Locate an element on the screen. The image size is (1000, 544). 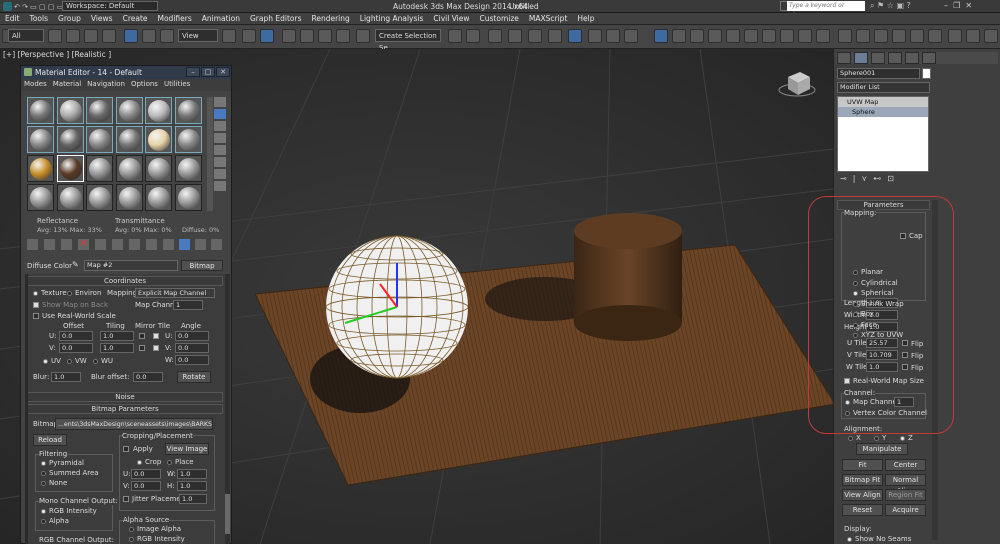
material-menu-material: Material is located at coordinates (67, 84).